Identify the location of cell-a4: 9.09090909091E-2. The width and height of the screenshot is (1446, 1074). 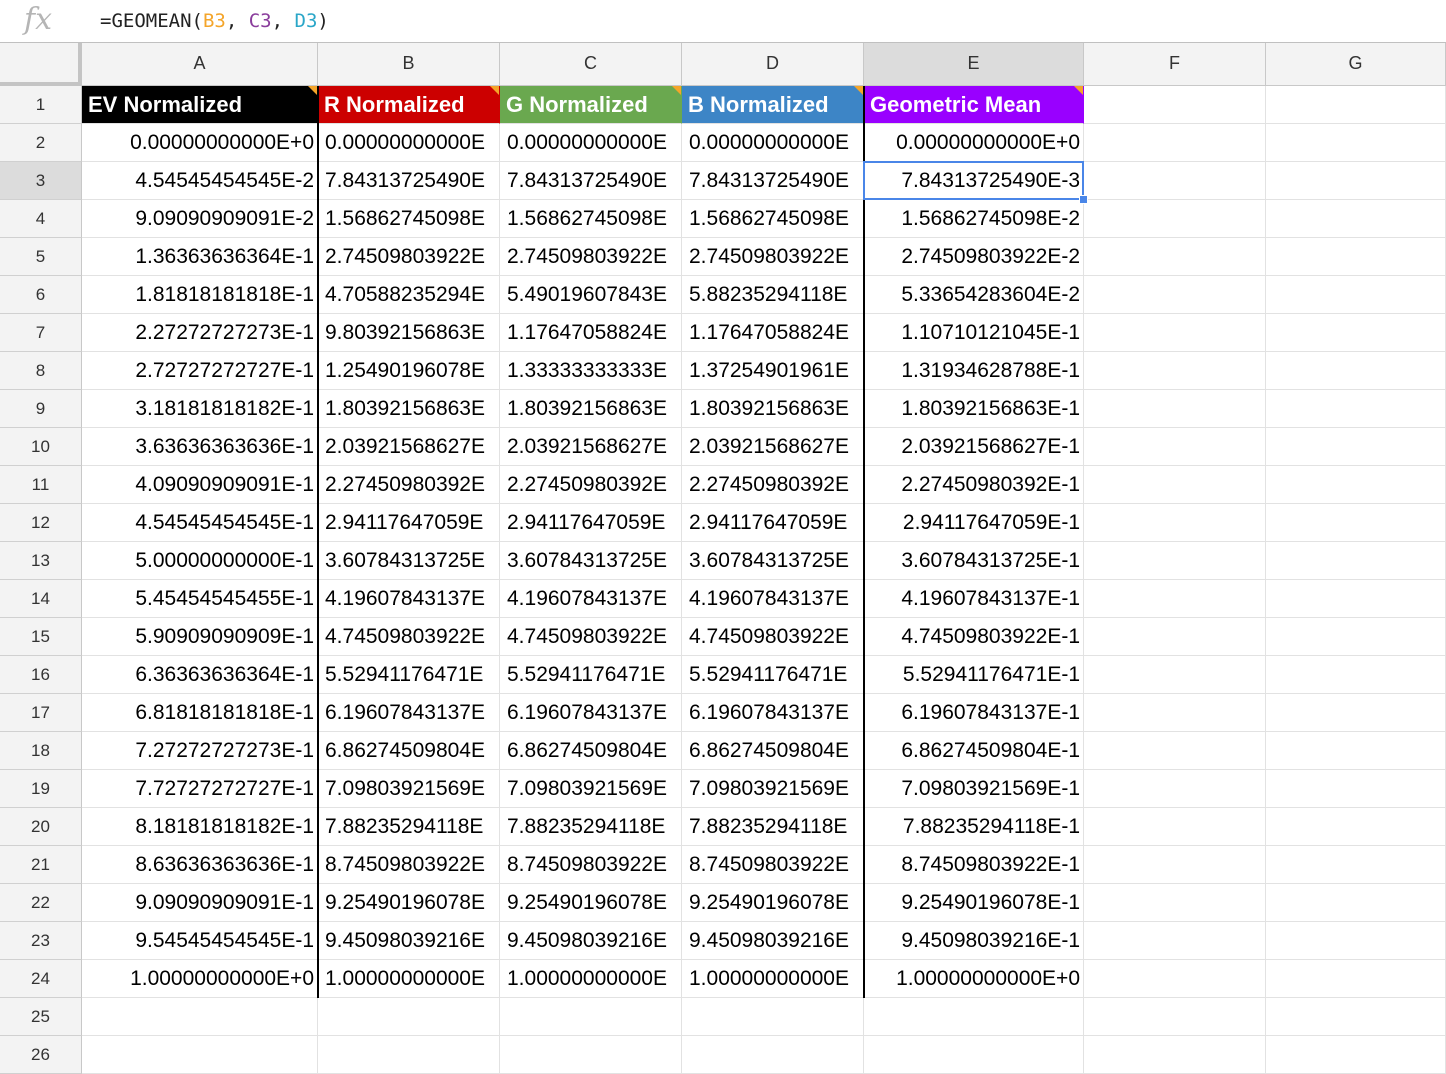
(200, 219).